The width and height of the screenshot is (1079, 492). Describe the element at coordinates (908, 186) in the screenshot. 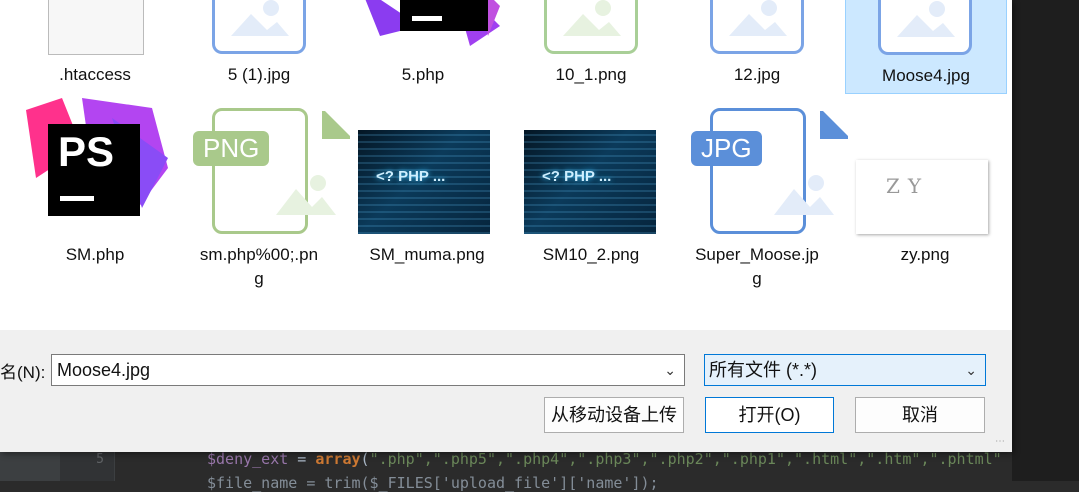

I see `thumbnail-text: ZY` at that location.